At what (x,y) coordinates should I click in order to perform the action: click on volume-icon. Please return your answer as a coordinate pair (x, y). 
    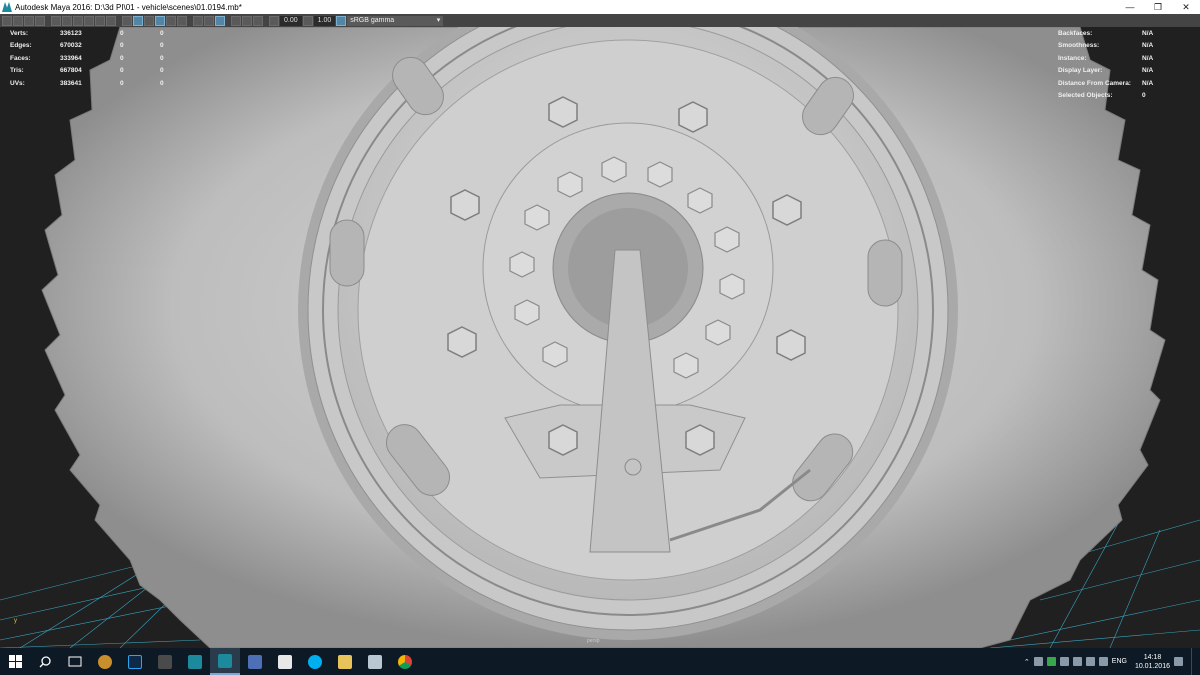
    Looking at the image, I should click on (1103, 661).